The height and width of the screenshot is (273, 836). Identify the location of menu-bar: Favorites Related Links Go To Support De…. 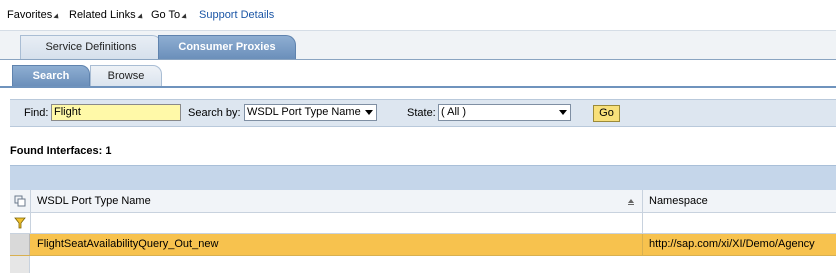
(418, 15).